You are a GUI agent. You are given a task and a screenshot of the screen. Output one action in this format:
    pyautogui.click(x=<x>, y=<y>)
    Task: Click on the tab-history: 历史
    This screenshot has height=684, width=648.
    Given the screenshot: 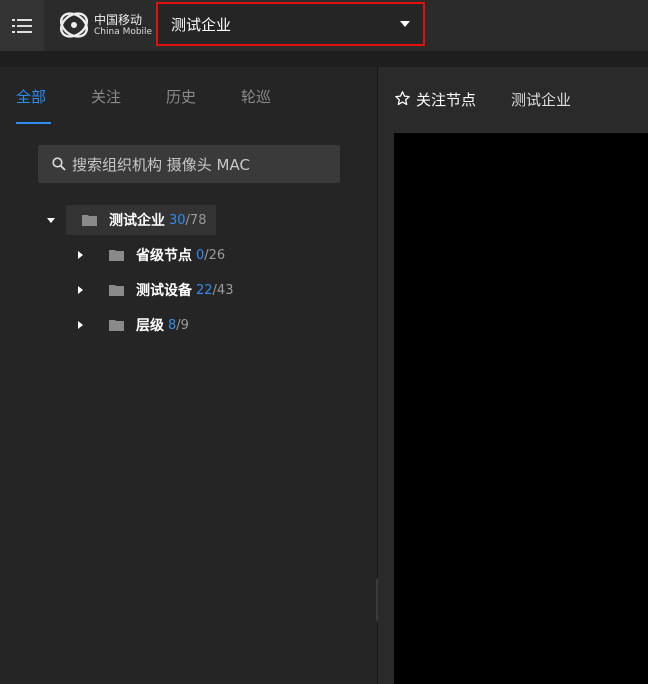 What is the action you would take?
    pyautogui.click(x=181, y=96)
    